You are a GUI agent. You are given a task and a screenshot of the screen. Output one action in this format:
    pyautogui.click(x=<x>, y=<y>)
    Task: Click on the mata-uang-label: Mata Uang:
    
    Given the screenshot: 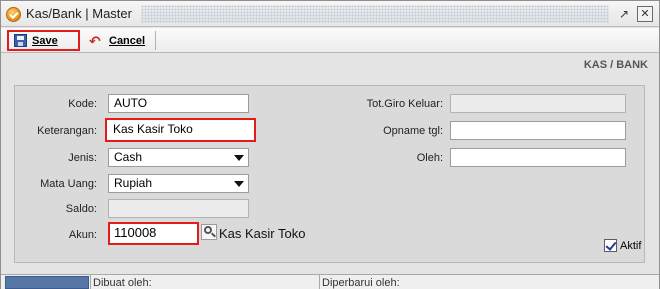 What is the action you would take?
    pyautogui.click(x=68, y=184)
    